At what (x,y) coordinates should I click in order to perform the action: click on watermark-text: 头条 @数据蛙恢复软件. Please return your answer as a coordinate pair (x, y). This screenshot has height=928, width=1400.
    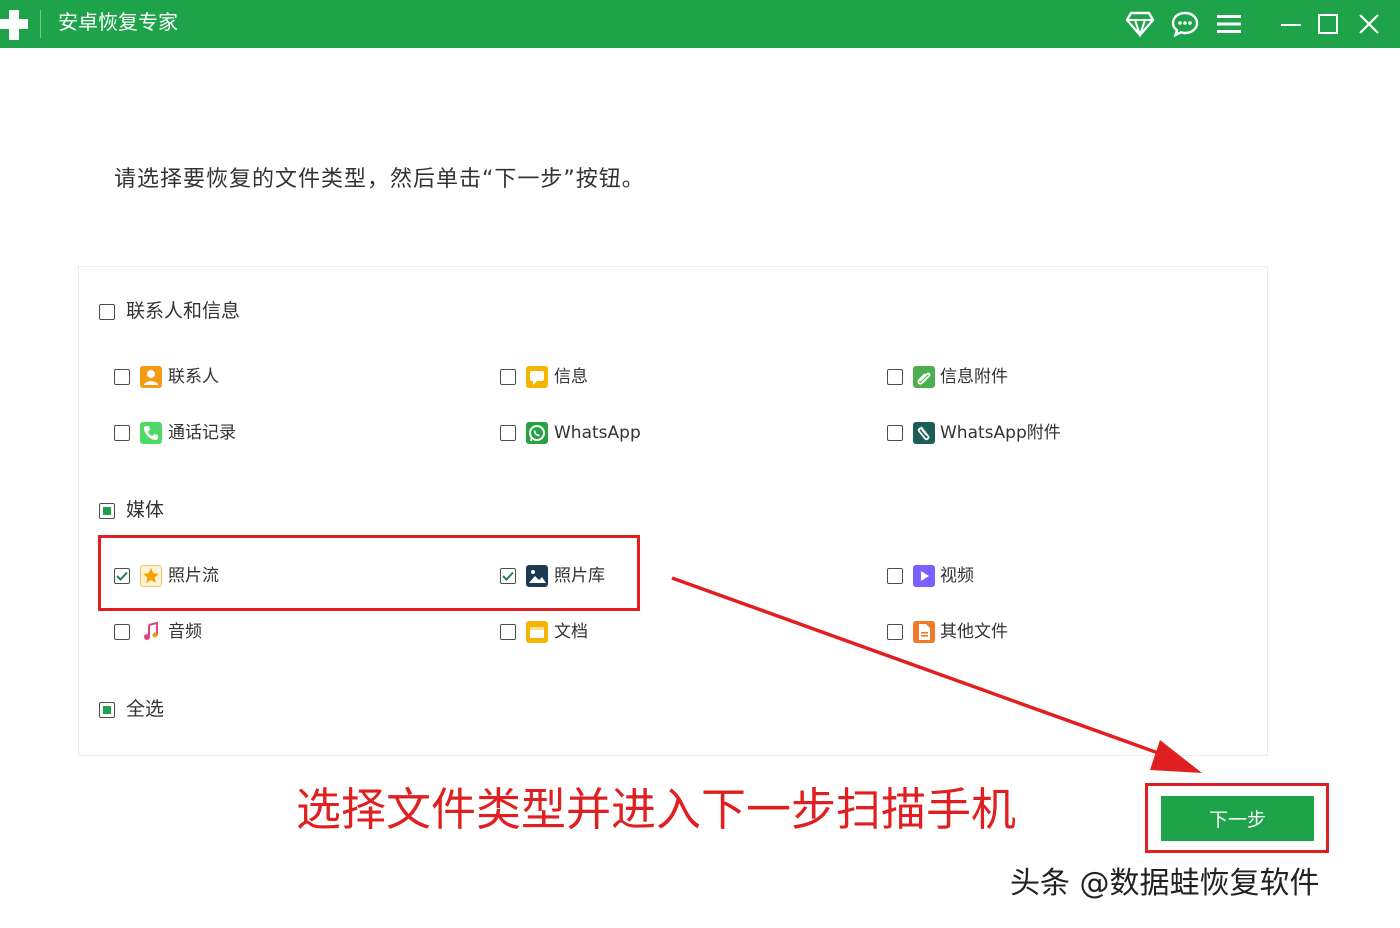
    Looking at the image, I should click on (1165, 883).